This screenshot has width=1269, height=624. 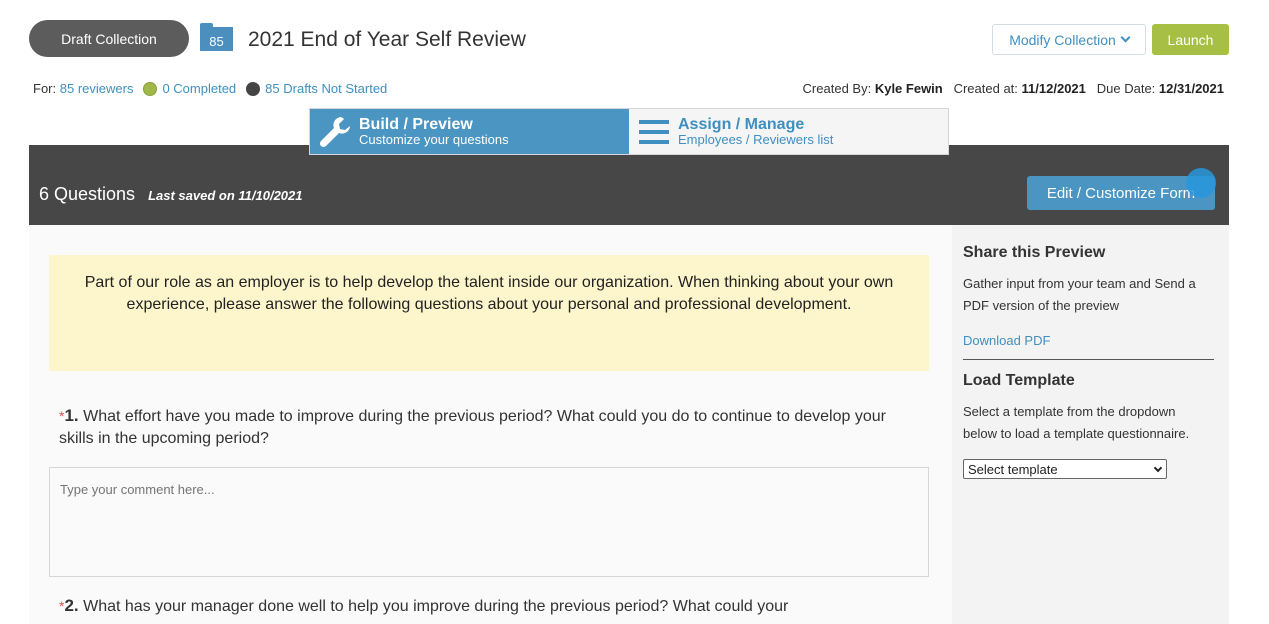 What do you see at coordinates (1013, 469) in the screenshot?
I see `template-select-value: Select template` at bounding box center [1013, 469].